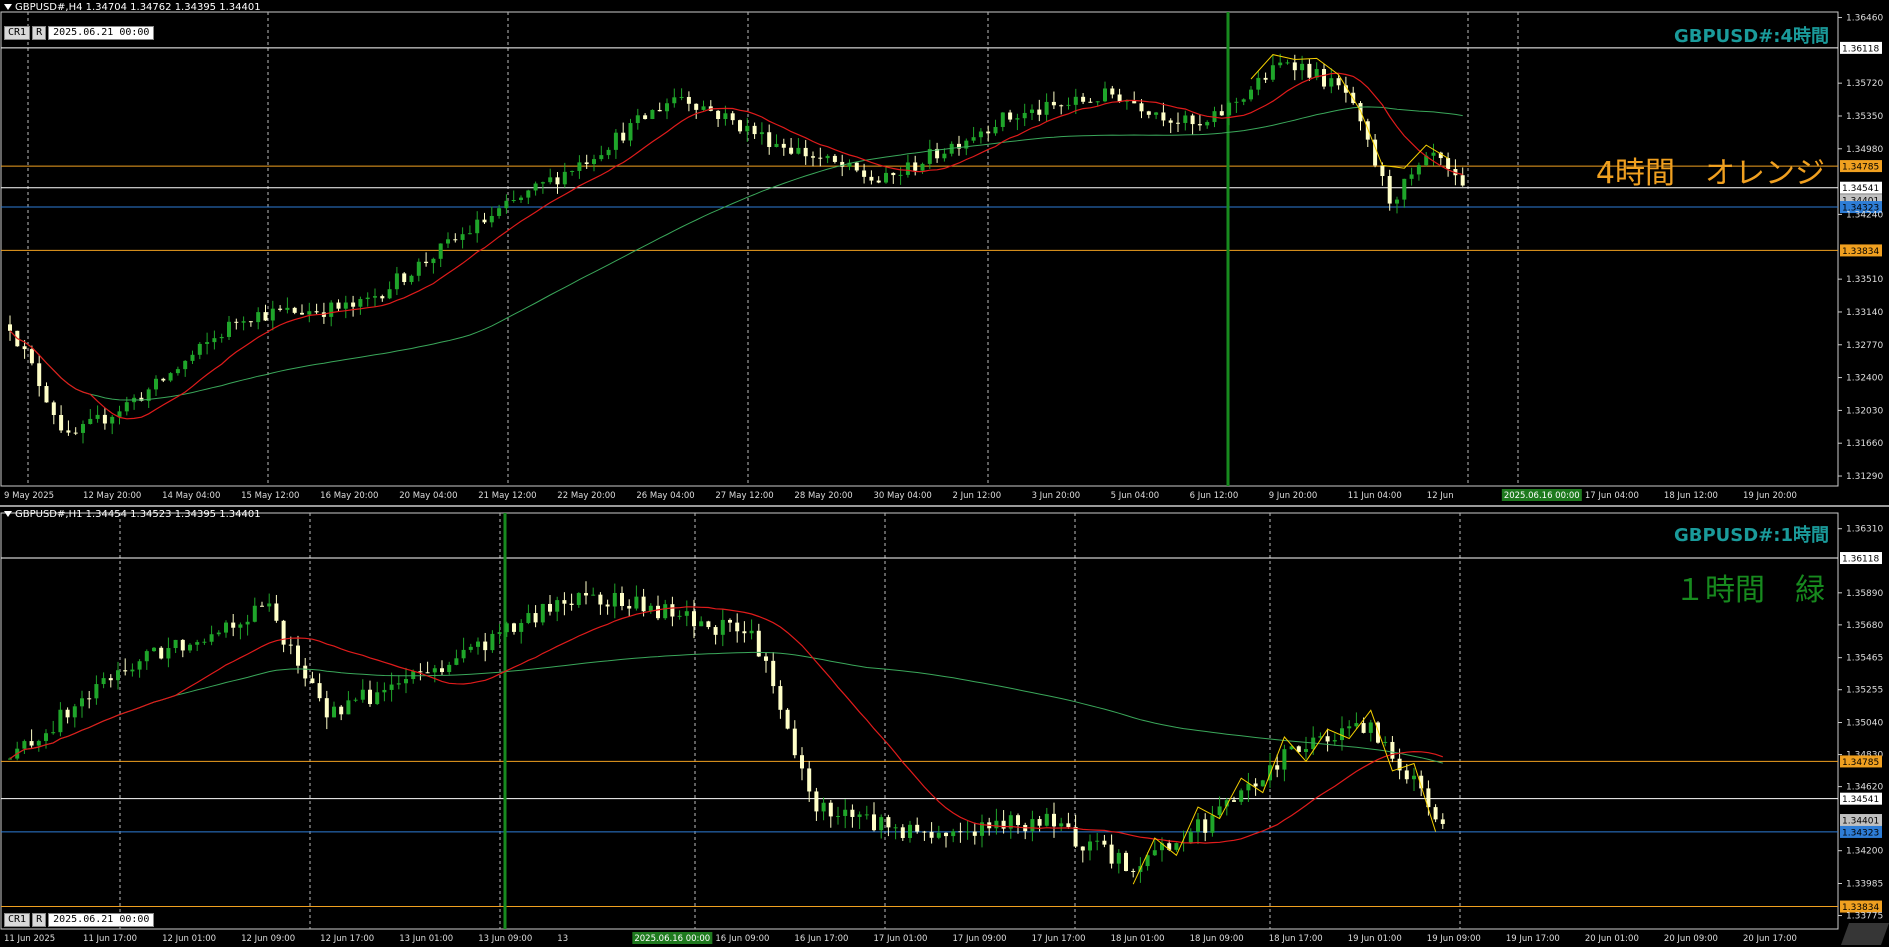  I want to click on price-tag-label: 1.34323, so click(1860, 833).